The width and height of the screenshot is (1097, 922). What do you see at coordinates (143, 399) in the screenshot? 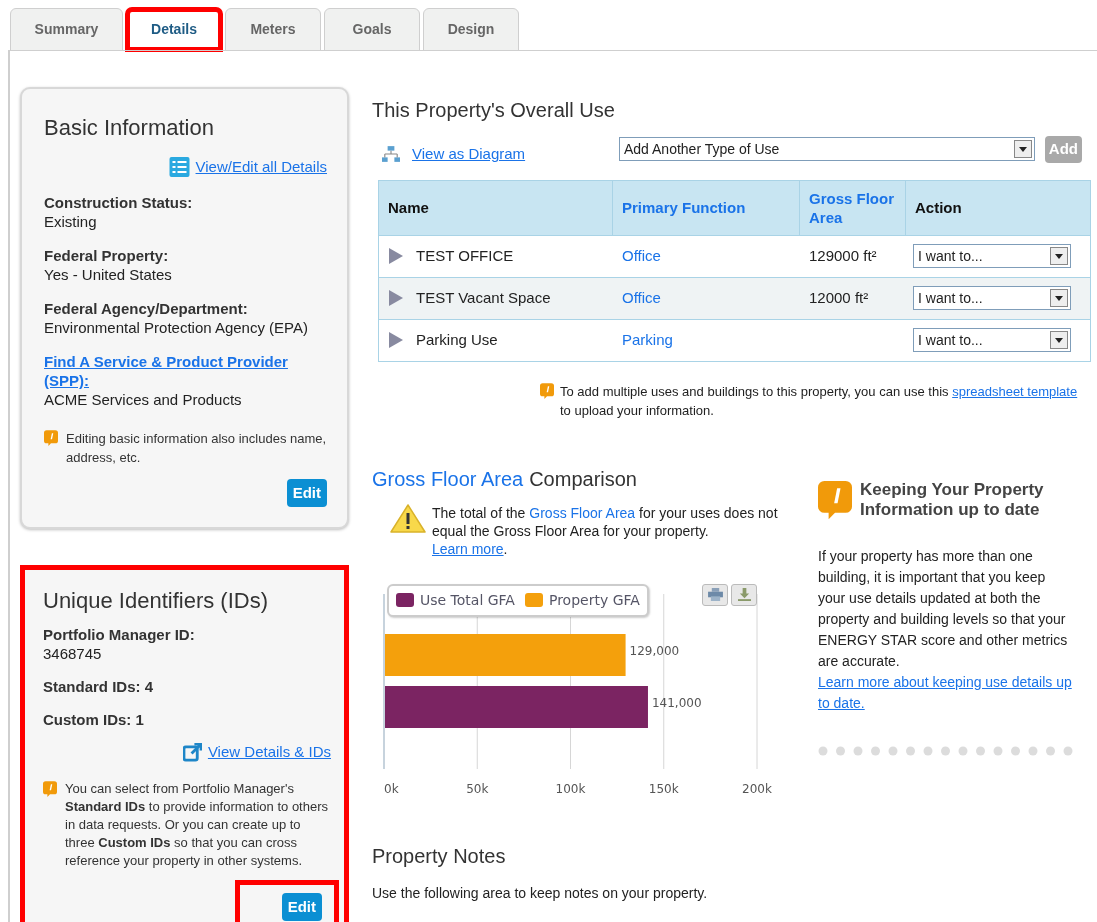
I see `field-value: ACME Services and Products` at bounding box center [143, 399].